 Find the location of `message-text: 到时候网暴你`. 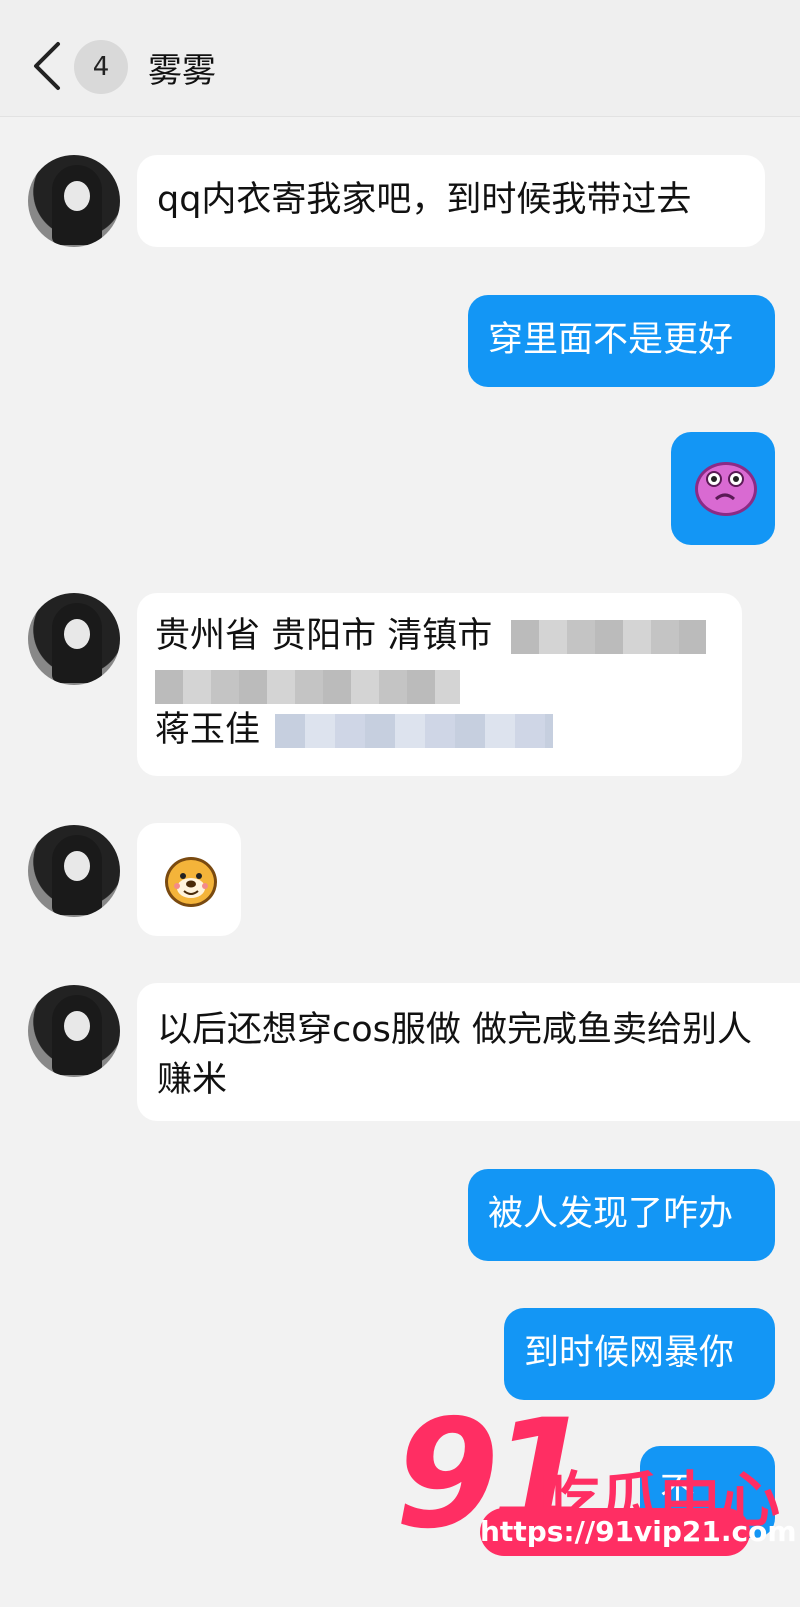

message-text: 到时候网暴你 is located at coordinates (629, 1353).